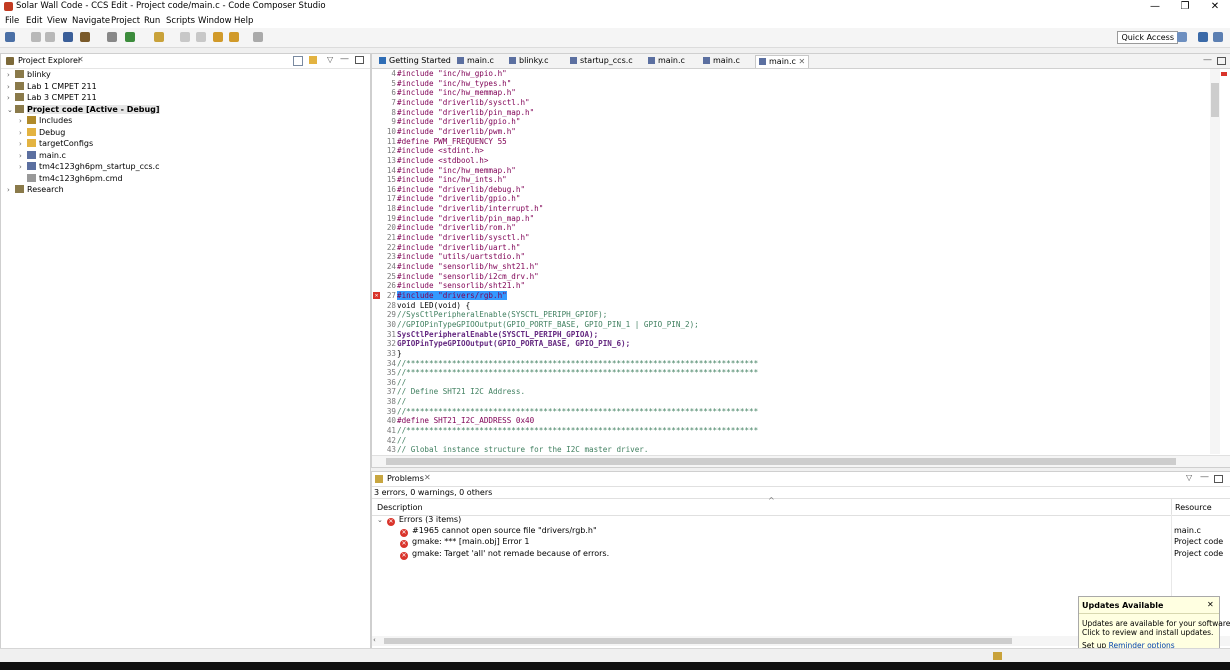 Image resolution: width=1230 pixels, height=670 pixels. What do you see at coordinates (443, 180) in the screenshot?
I see `code-line: 15#include "inc/hw_ints.h"` at bounding box center [443, 180].